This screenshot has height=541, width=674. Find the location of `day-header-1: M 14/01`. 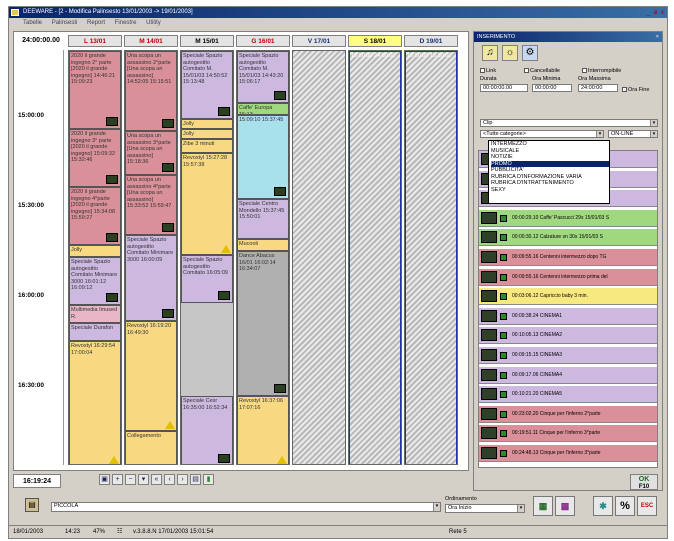

day-header-1: M 14/01 is located at coordinates (151, 41).